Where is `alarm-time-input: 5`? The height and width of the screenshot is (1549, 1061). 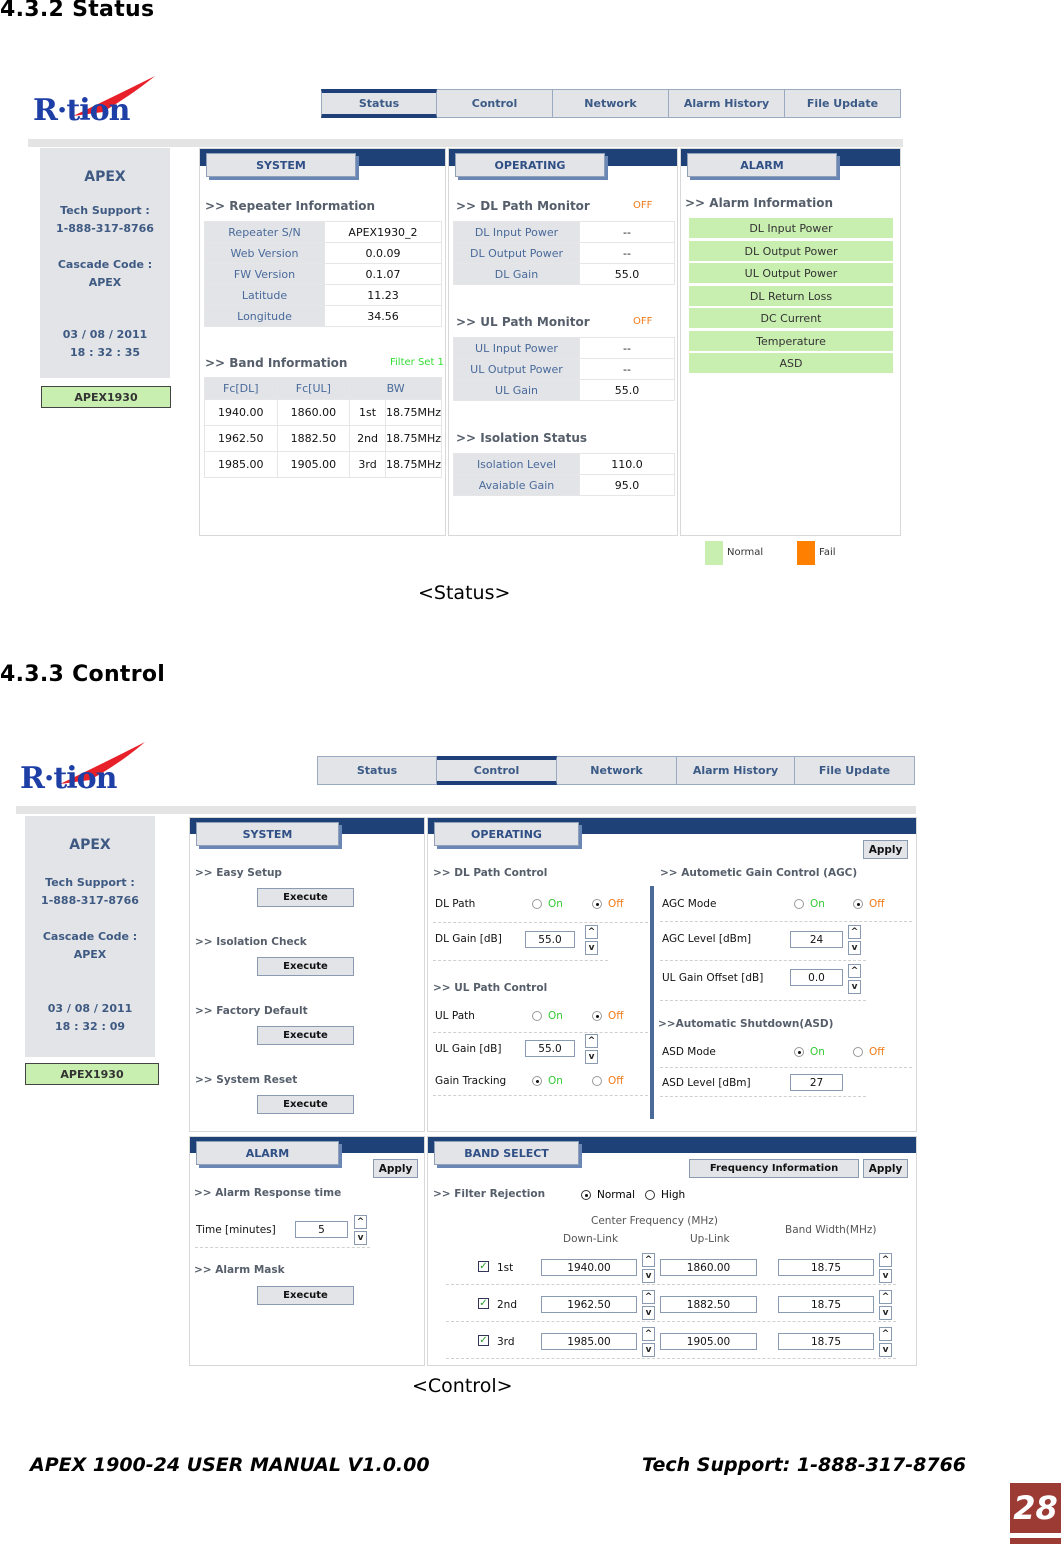
alarm-time-input: 5 is located at coordinates (321, 1229).